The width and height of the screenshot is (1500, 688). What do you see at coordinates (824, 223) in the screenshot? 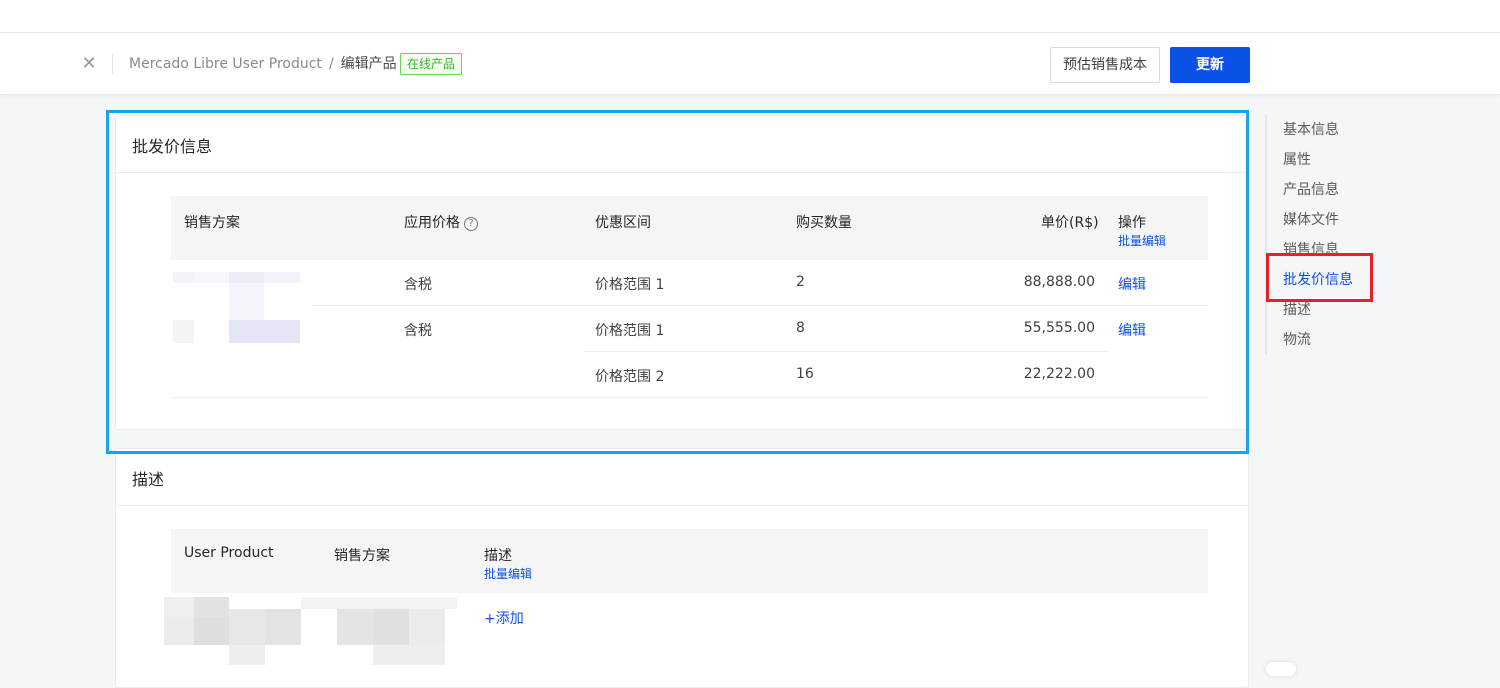
I see `col-purchase-qty: 购买数量` at bounding box center [824, 223].